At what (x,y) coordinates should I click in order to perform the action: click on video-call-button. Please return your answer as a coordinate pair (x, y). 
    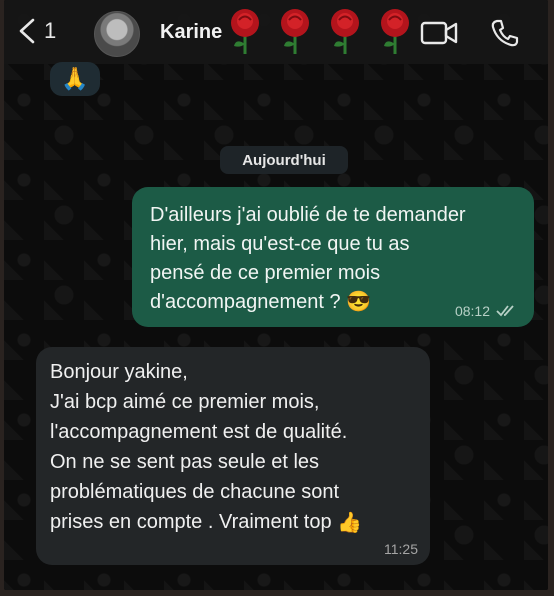
    Looking at the image, I should click on (439, 35).